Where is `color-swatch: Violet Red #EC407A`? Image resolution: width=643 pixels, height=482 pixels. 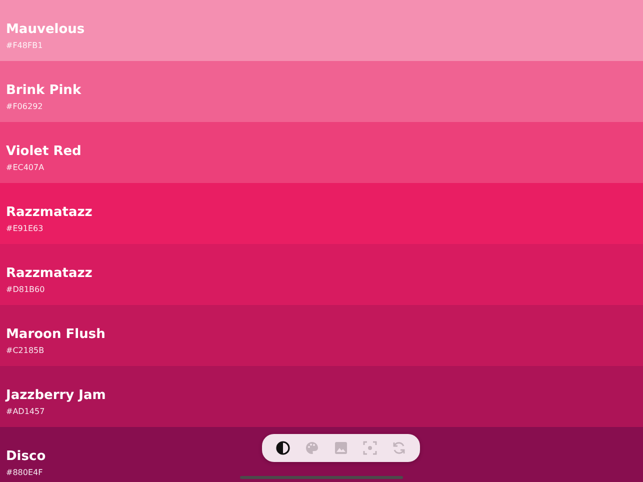 color-swatch: Violet Red #EC407A is located at coordinates (321, 152).